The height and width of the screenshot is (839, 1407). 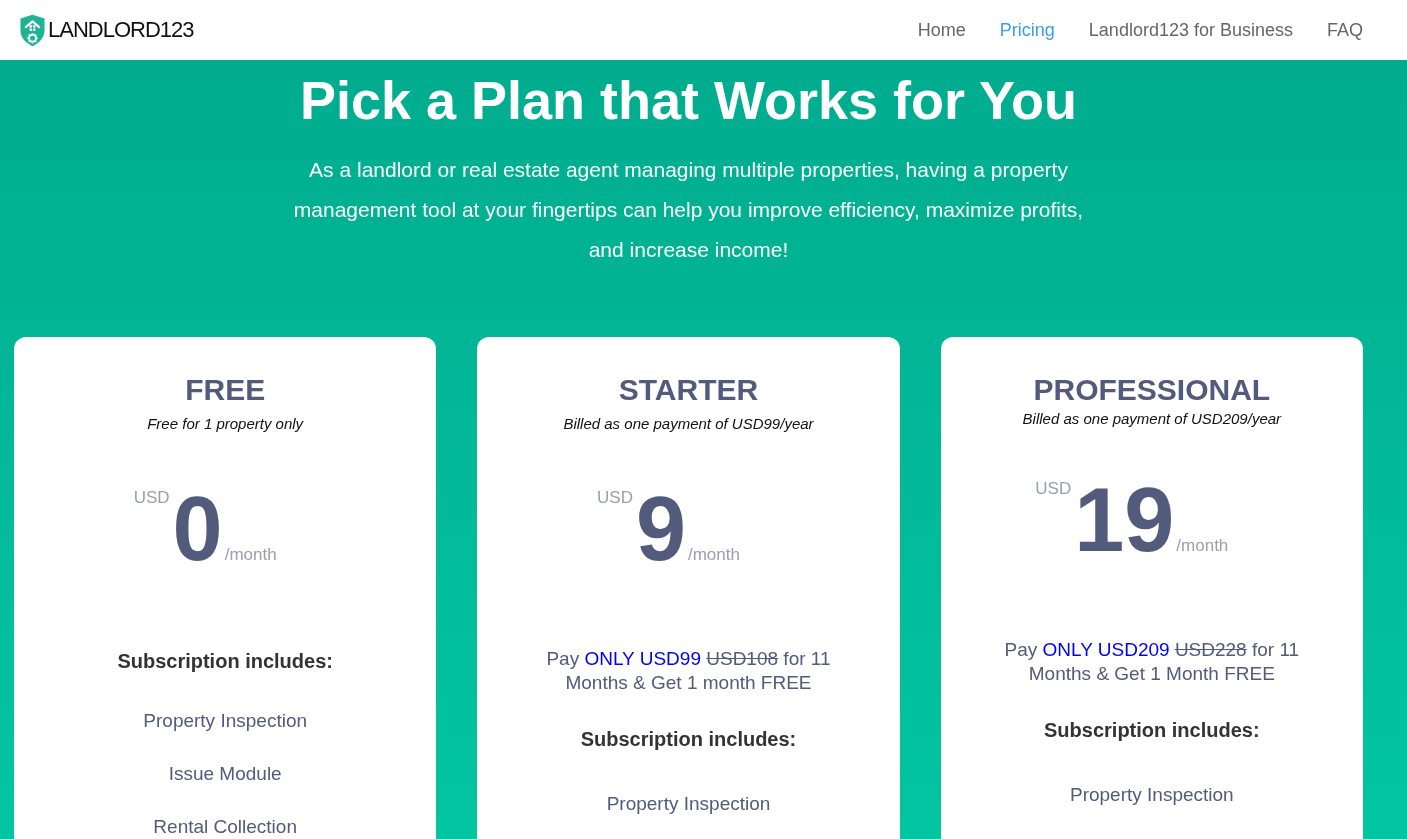 I want to click on plan-subtitle: Billed as one payment of USD99/year, so click(x=688, y=424).